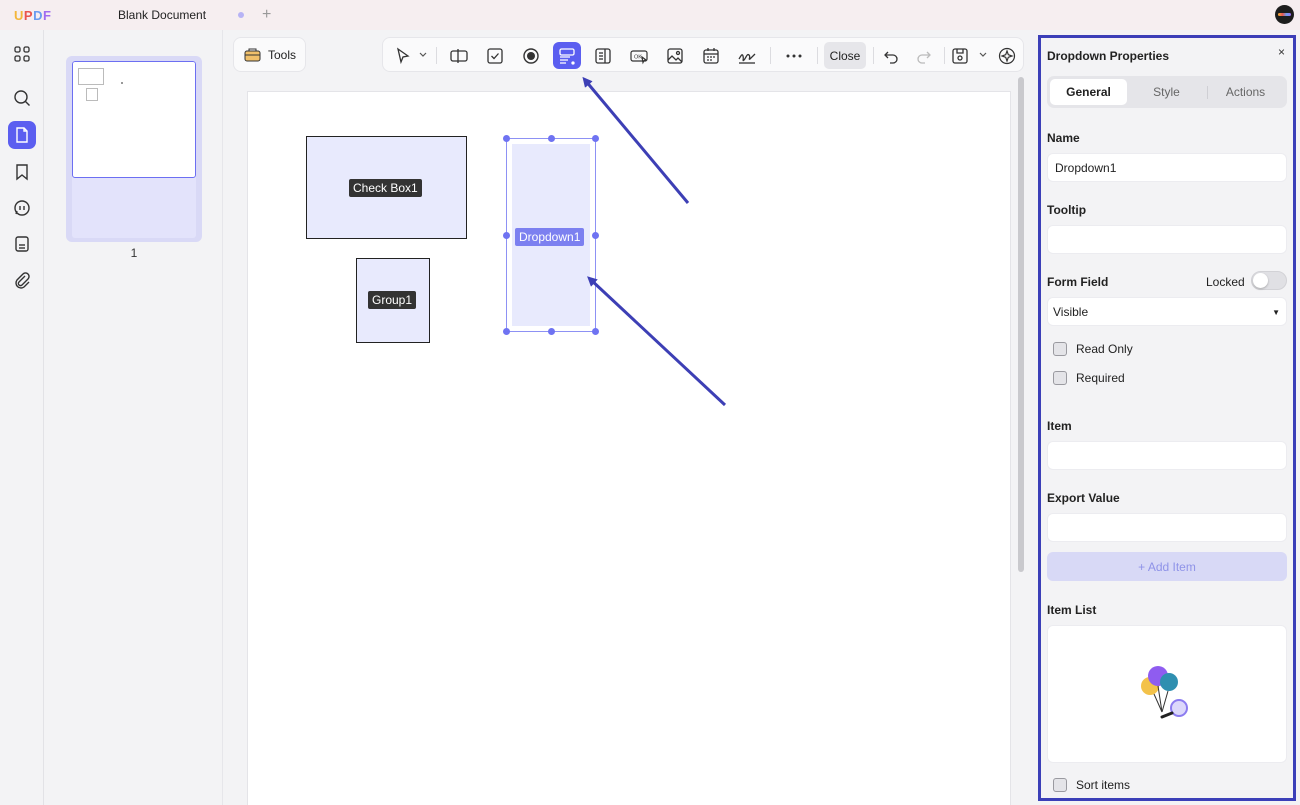 The image size is (1300, 805). I want to click on tooltip-input, so click(1167, 239).